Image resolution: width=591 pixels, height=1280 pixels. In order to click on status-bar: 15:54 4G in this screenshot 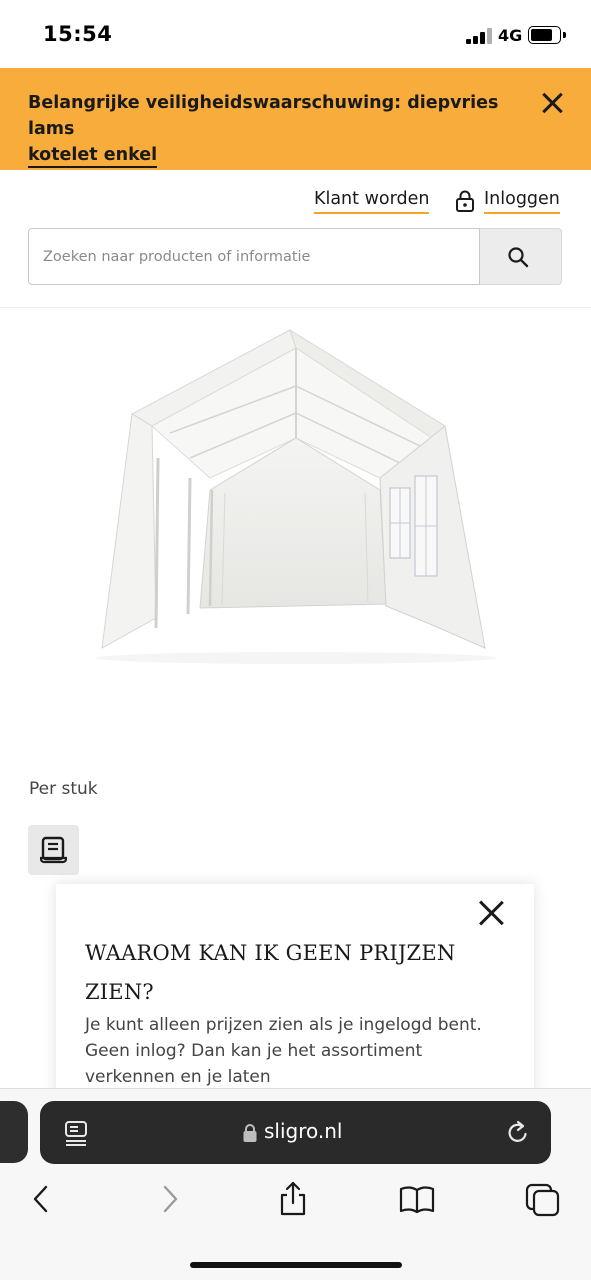, I will do `click(295, 34)`.